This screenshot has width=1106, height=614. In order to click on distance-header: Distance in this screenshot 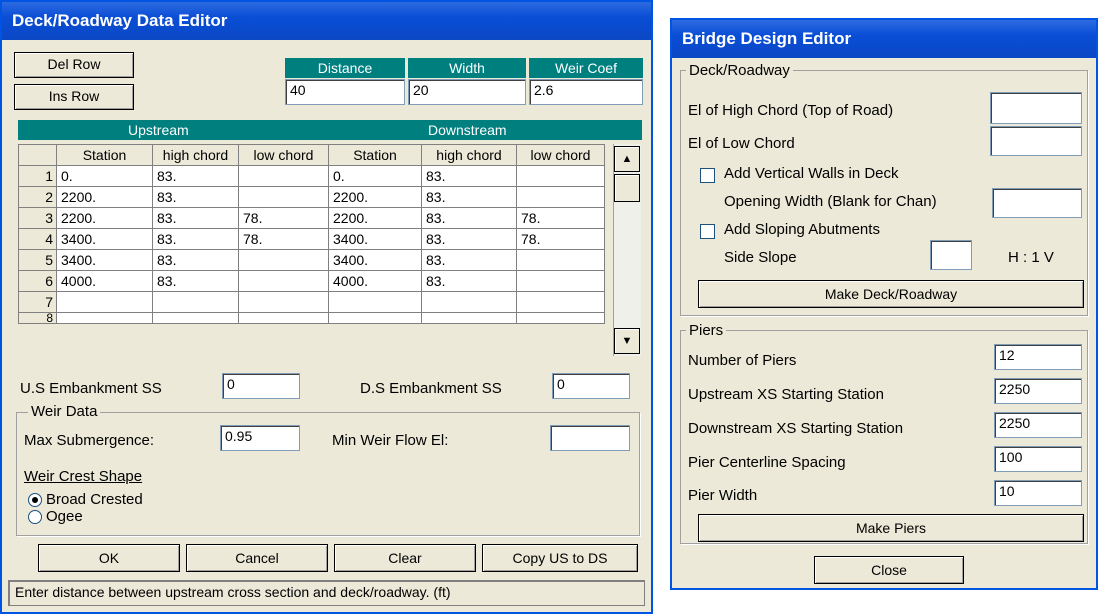, I will do `click(345, 68)`.